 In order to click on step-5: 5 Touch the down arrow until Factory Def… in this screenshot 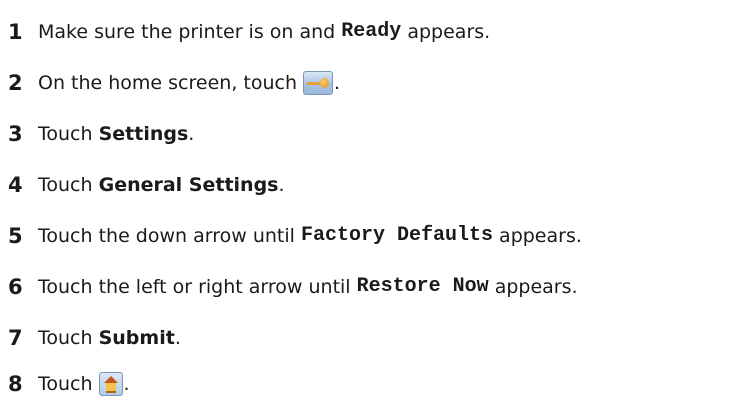, I will do `click(378, 235)`.